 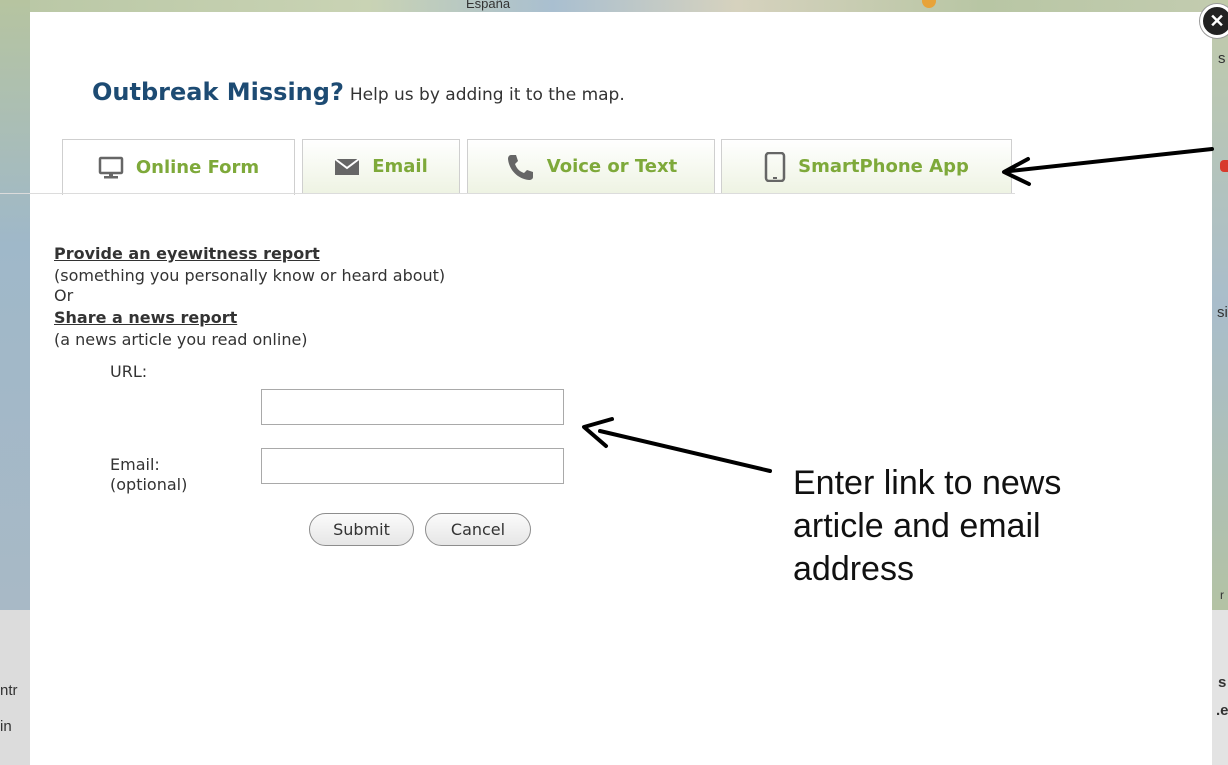 I want to click on arrow-to-tabs, so click(x=1108, y=166).